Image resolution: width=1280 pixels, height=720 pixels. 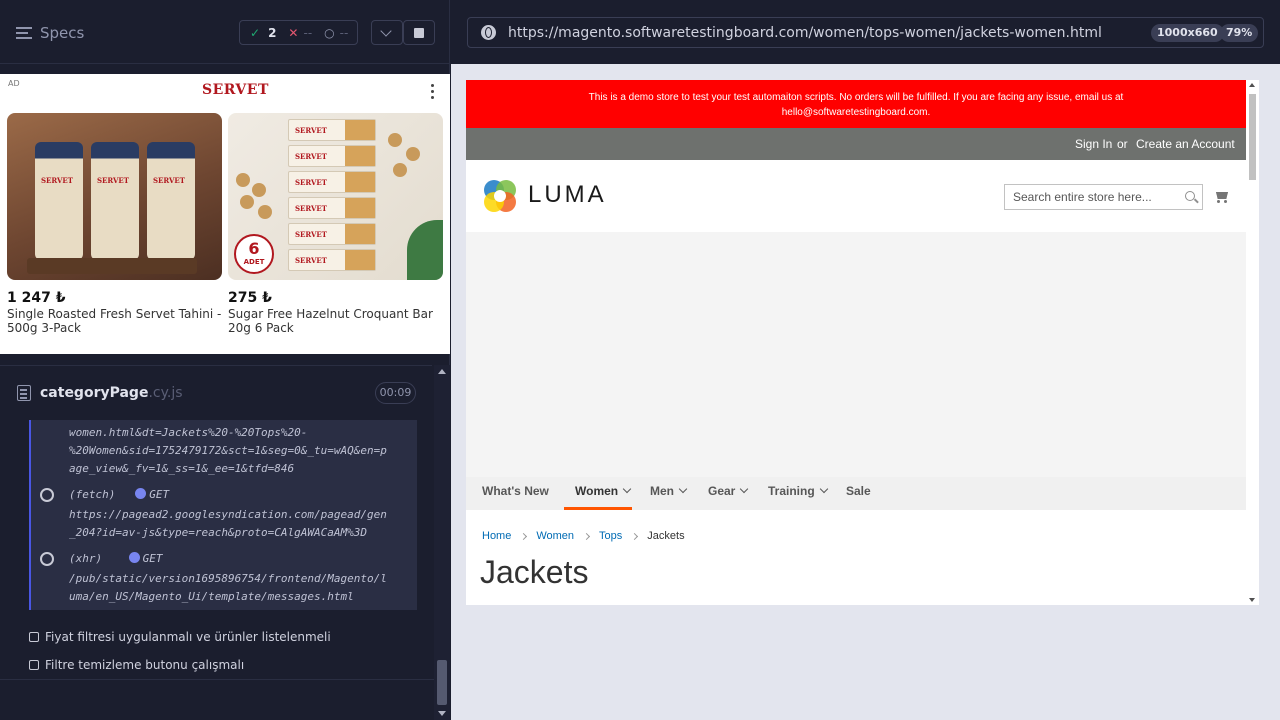 What do you see at coordinates (1093, 144) in the screenshot?
I see `sign-in-link: Sign In` at bounding box center [1093, 144].